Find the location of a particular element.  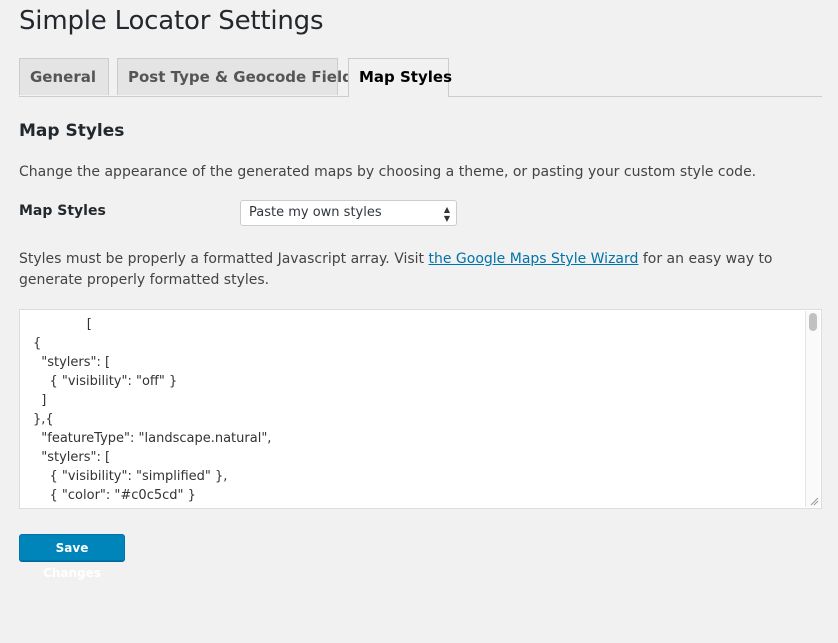

map-styles-select: Paste my own styles ▲ ▼ is located at coordinates (348, 213).